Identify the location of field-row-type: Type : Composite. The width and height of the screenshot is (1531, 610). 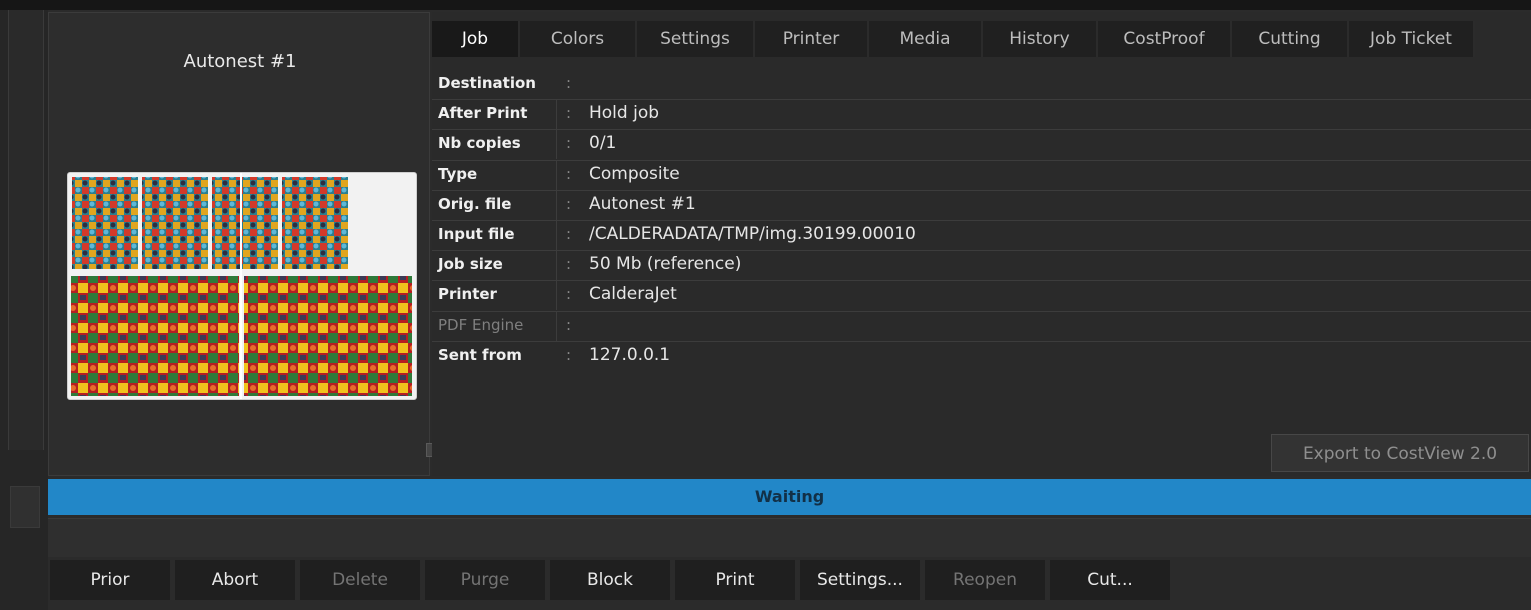
(981, 175).